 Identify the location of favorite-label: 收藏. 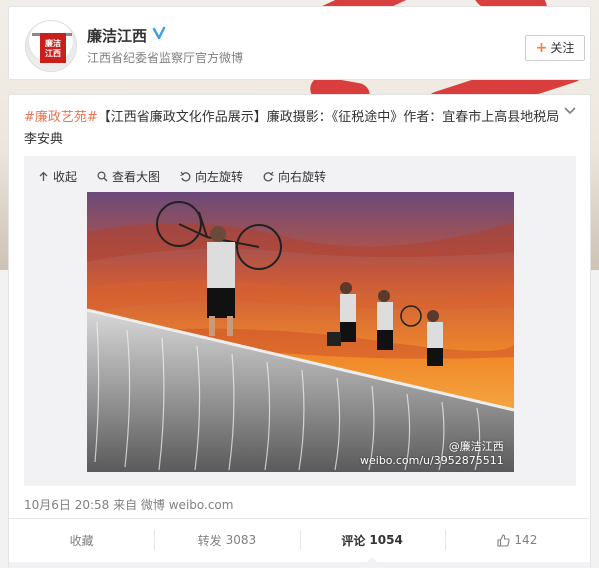
(81, 540).